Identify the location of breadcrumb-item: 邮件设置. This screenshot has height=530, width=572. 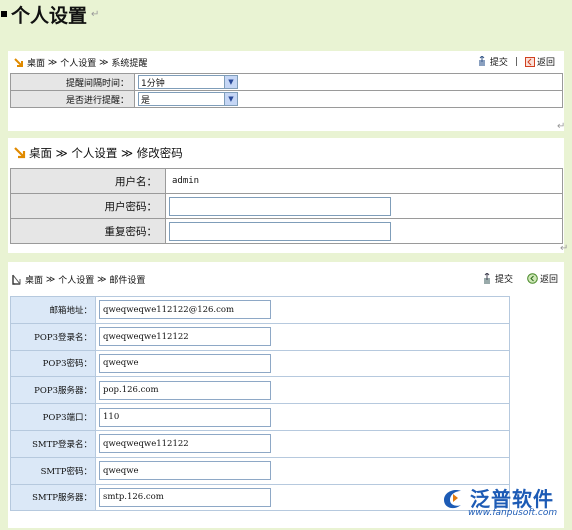
(127, 281).